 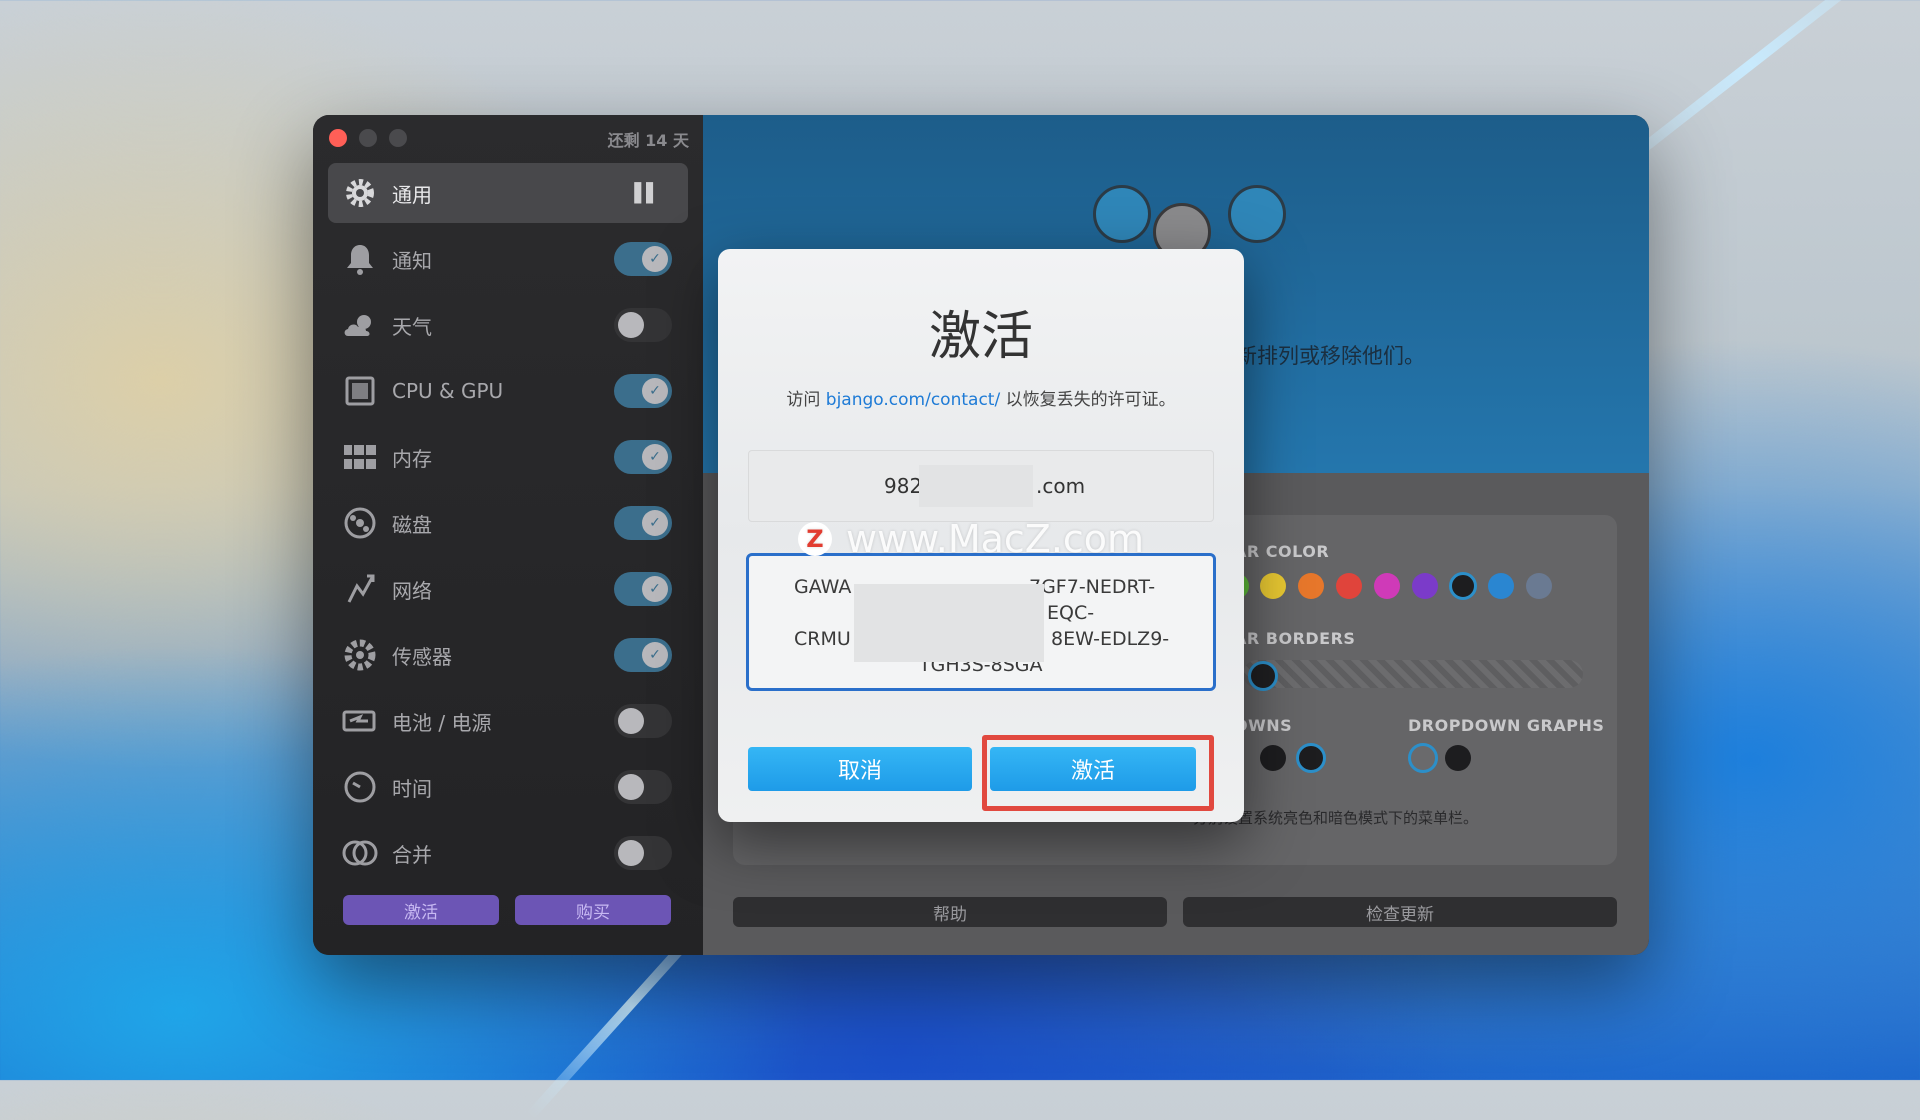 What do you see at coordinates (398, 138) in the screenshot?
I see `zoom-window-button` at bounding box center [398, 138].